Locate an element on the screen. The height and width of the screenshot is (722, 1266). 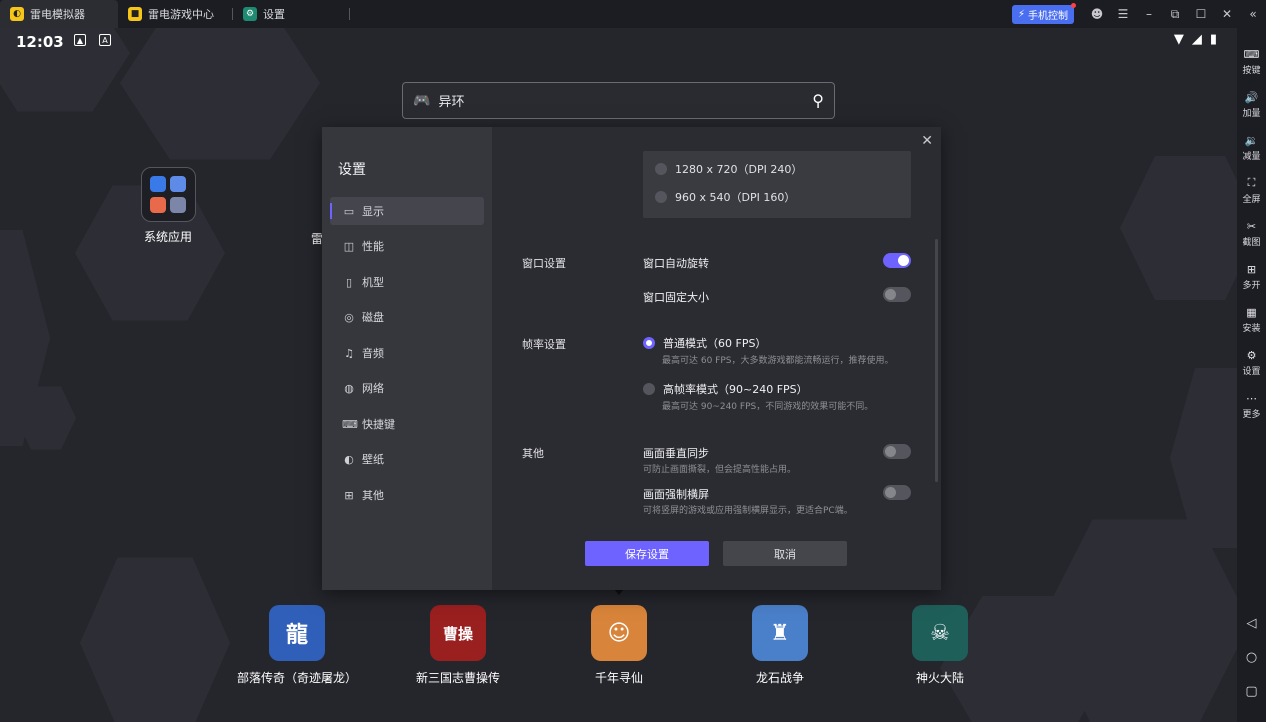
tab-settings: ⚙ 设置 is located at coordinates (291, 14).